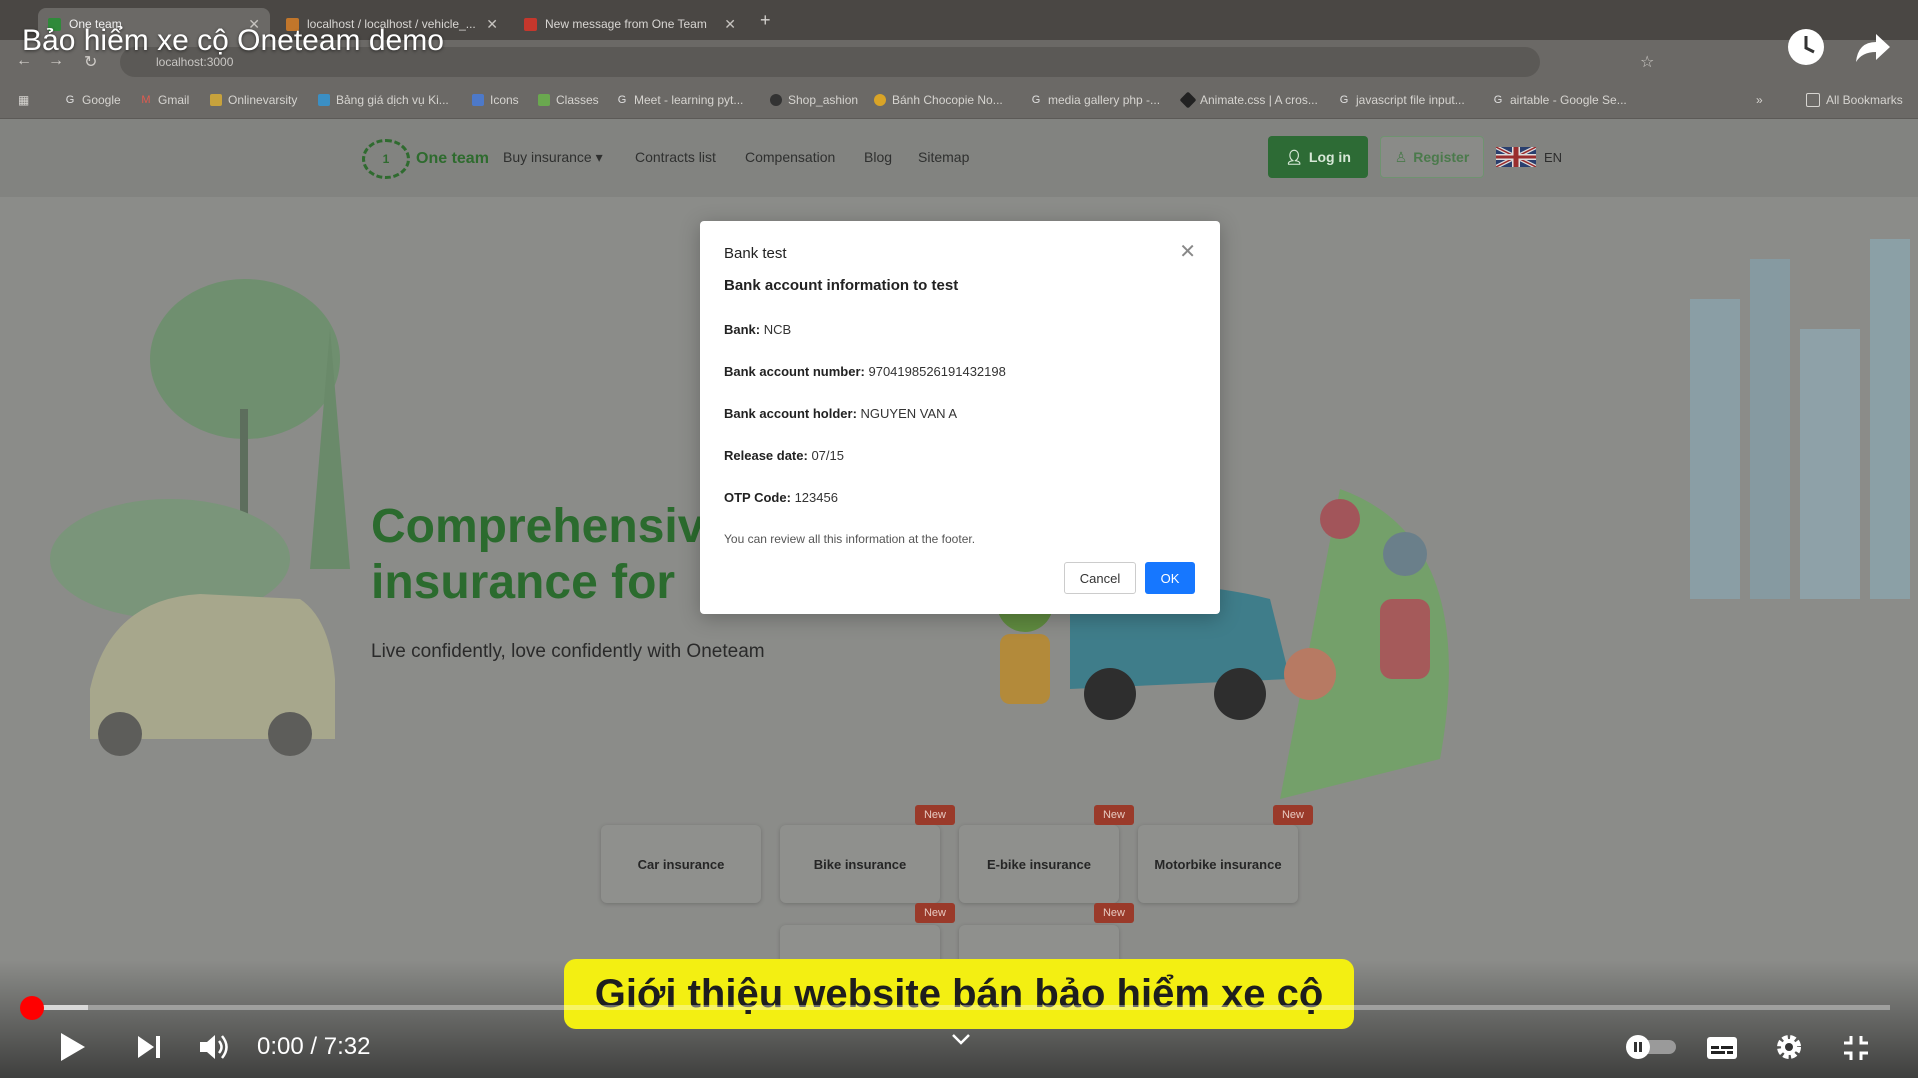 Image resolution: width=1918 pixels, height=1078 pixels. What do you see at coordinates (681, 864) in the screenshot?
I see `card-car-insurance: Car insurance` at bounding box center [681, 864].